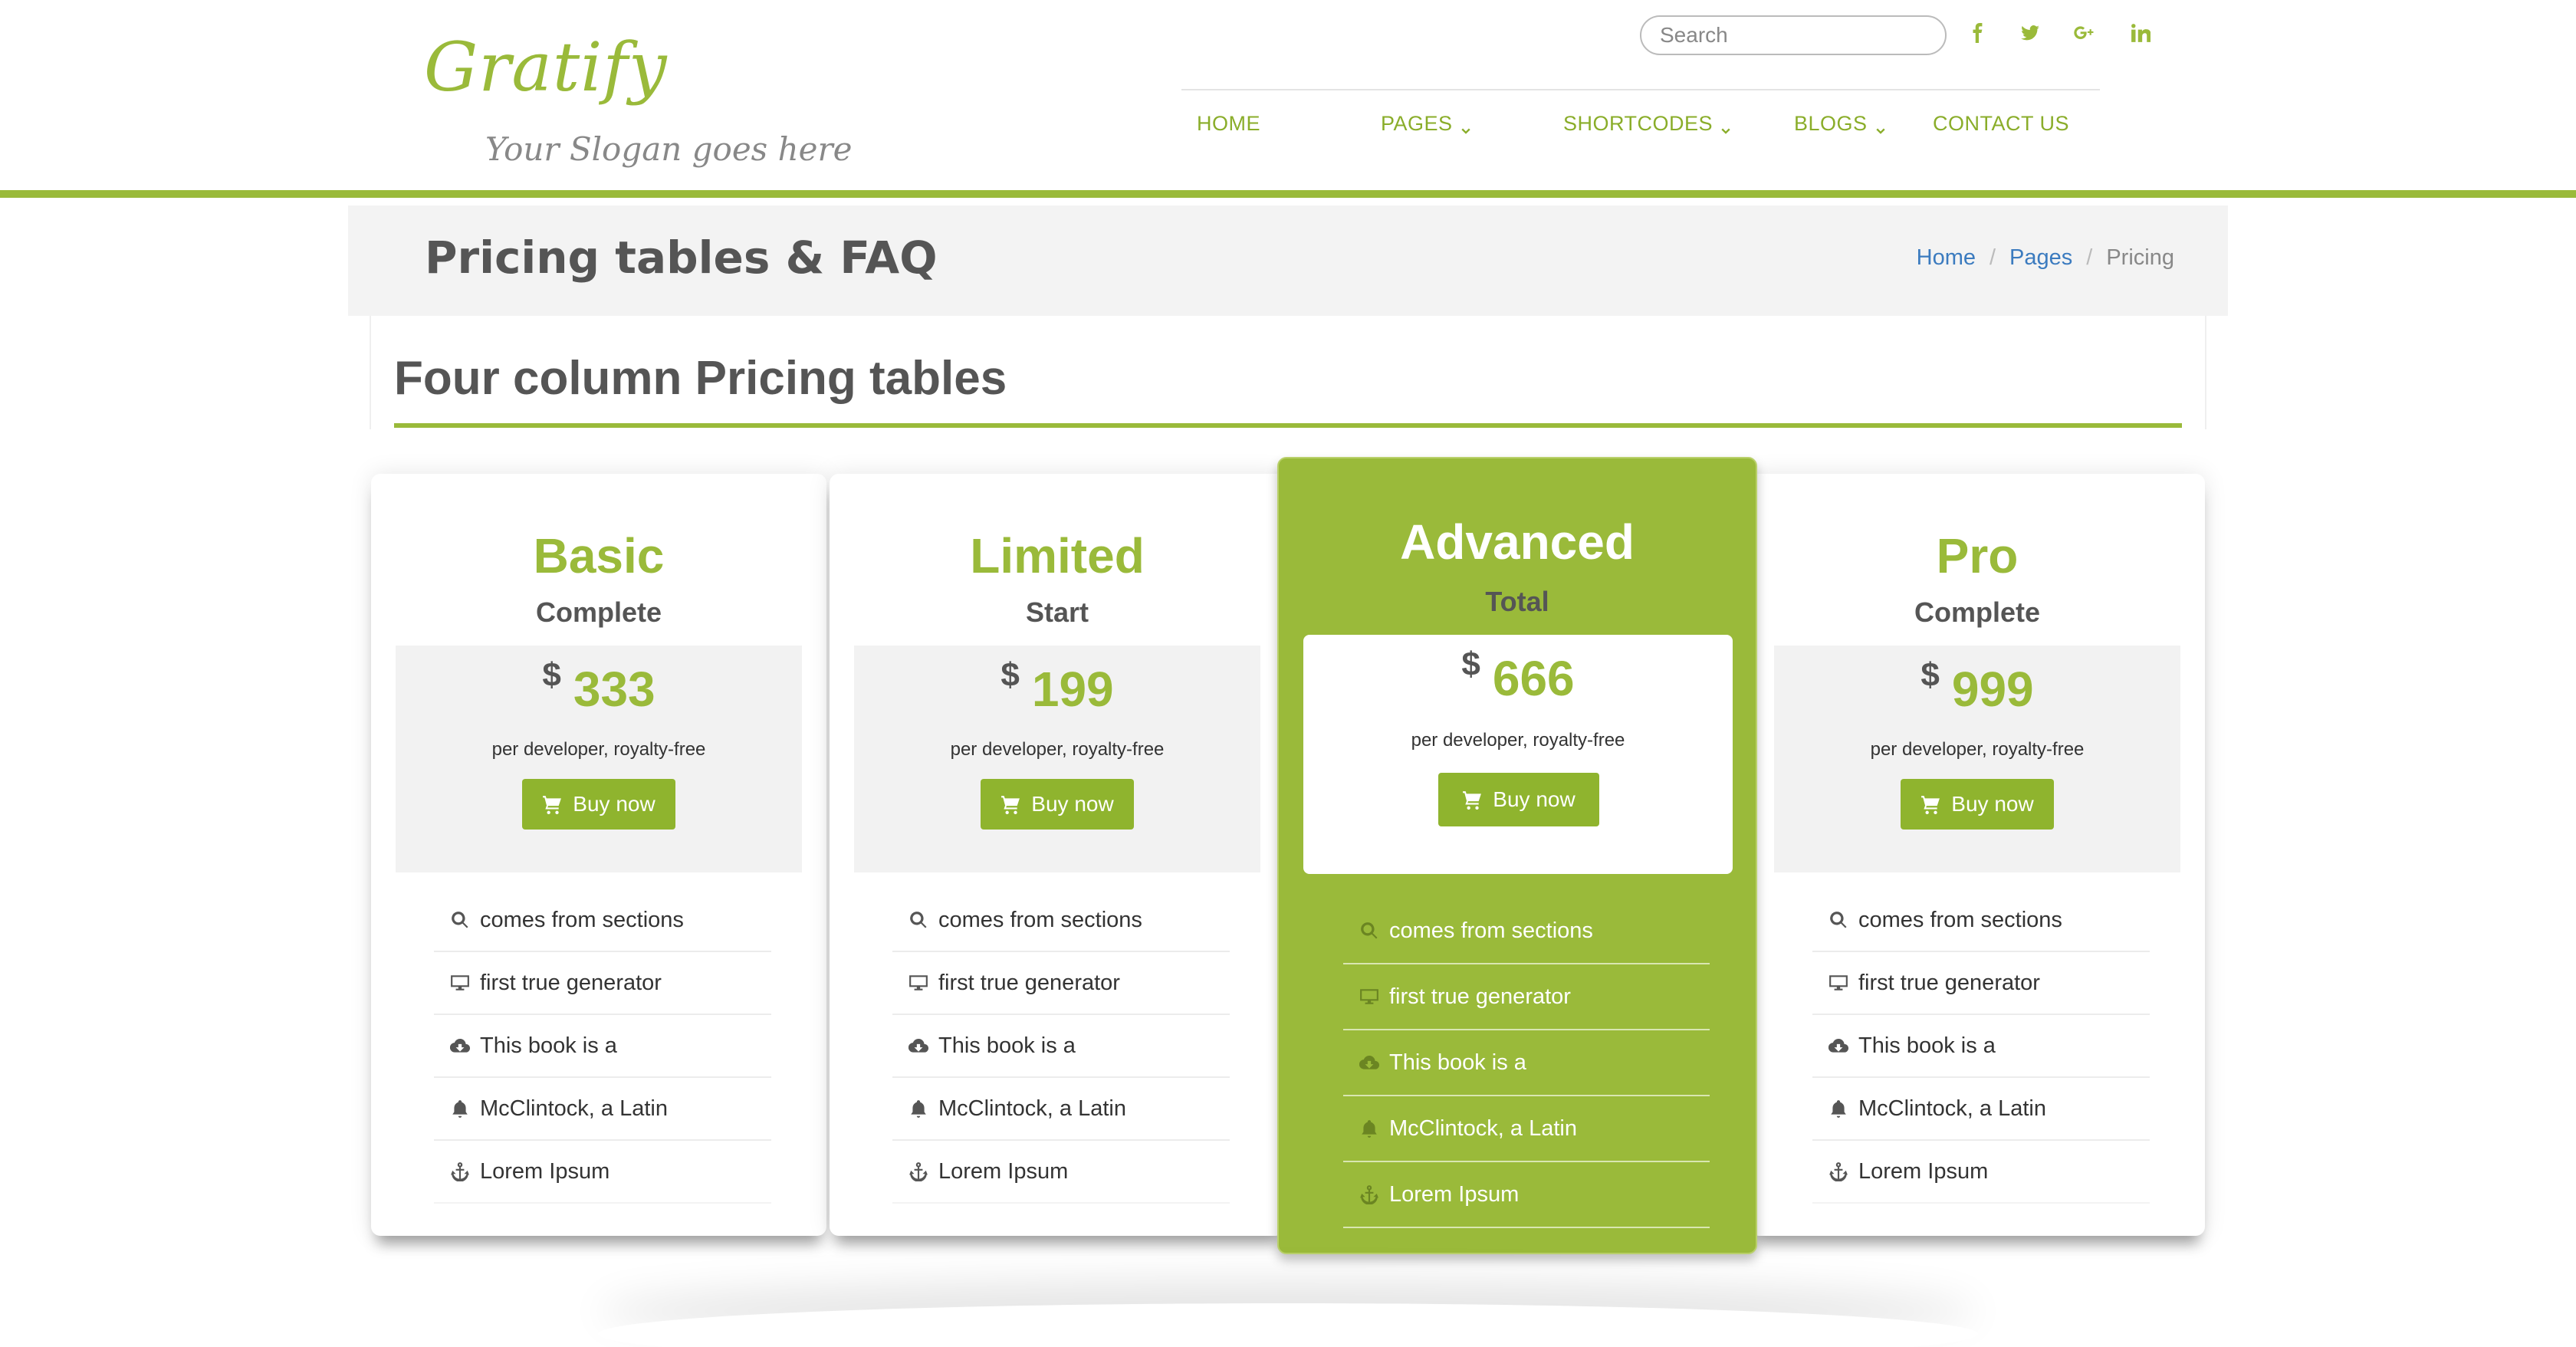 Image resolution: width=2576 pixels, height=1347 pixels. I want to click on plan-name: Limited, so click(1057, 555).